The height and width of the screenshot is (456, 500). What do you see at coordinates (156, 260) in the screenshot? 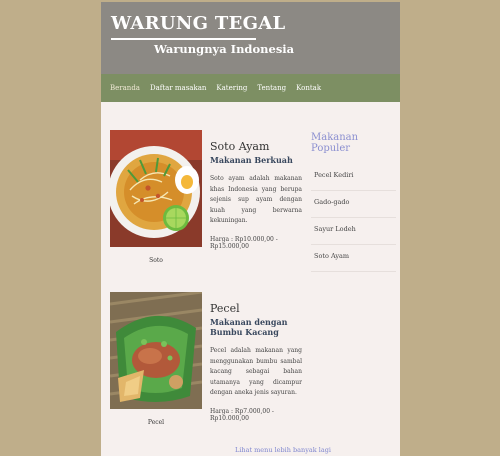
I see `soto-caption: Soto` at bounding box center [156, 260].